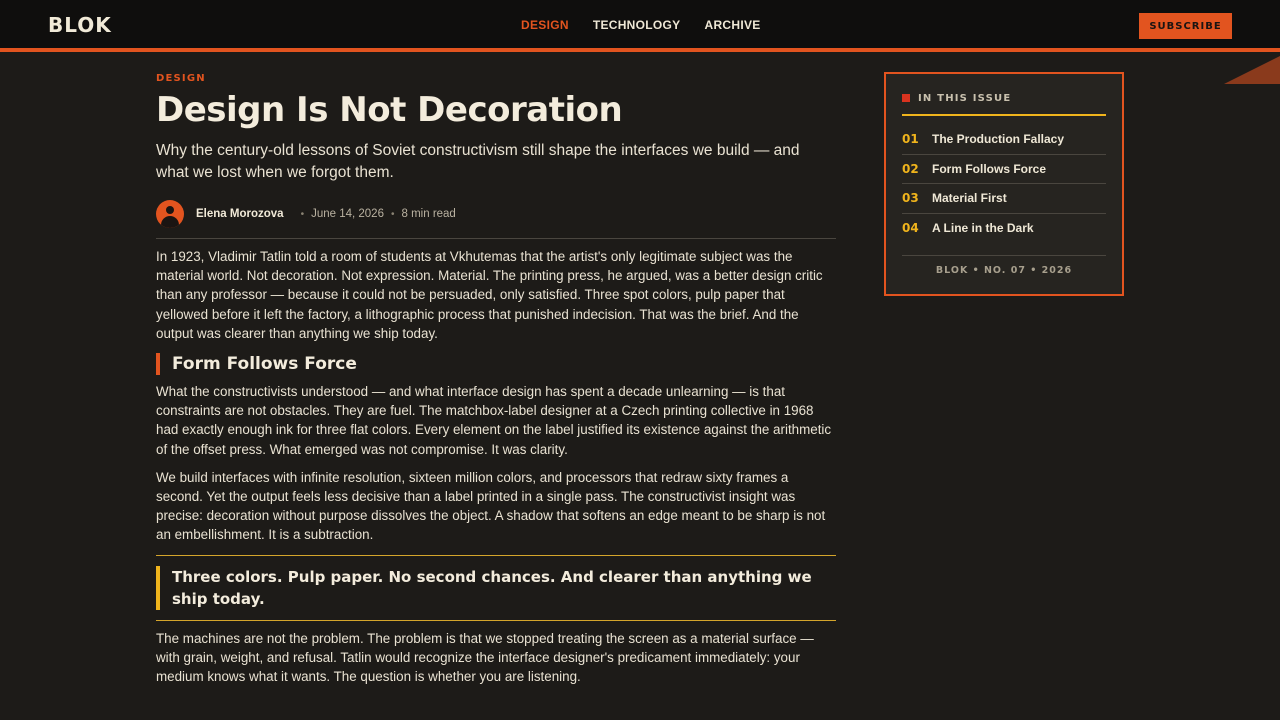 This screenshot has width=1280, height=720. What do you see at coordinates (1004, 270) in the screenshot?
I see `issue-footer: BLOK • NO. 07 • 2026` at bounding box center [1004, 270].